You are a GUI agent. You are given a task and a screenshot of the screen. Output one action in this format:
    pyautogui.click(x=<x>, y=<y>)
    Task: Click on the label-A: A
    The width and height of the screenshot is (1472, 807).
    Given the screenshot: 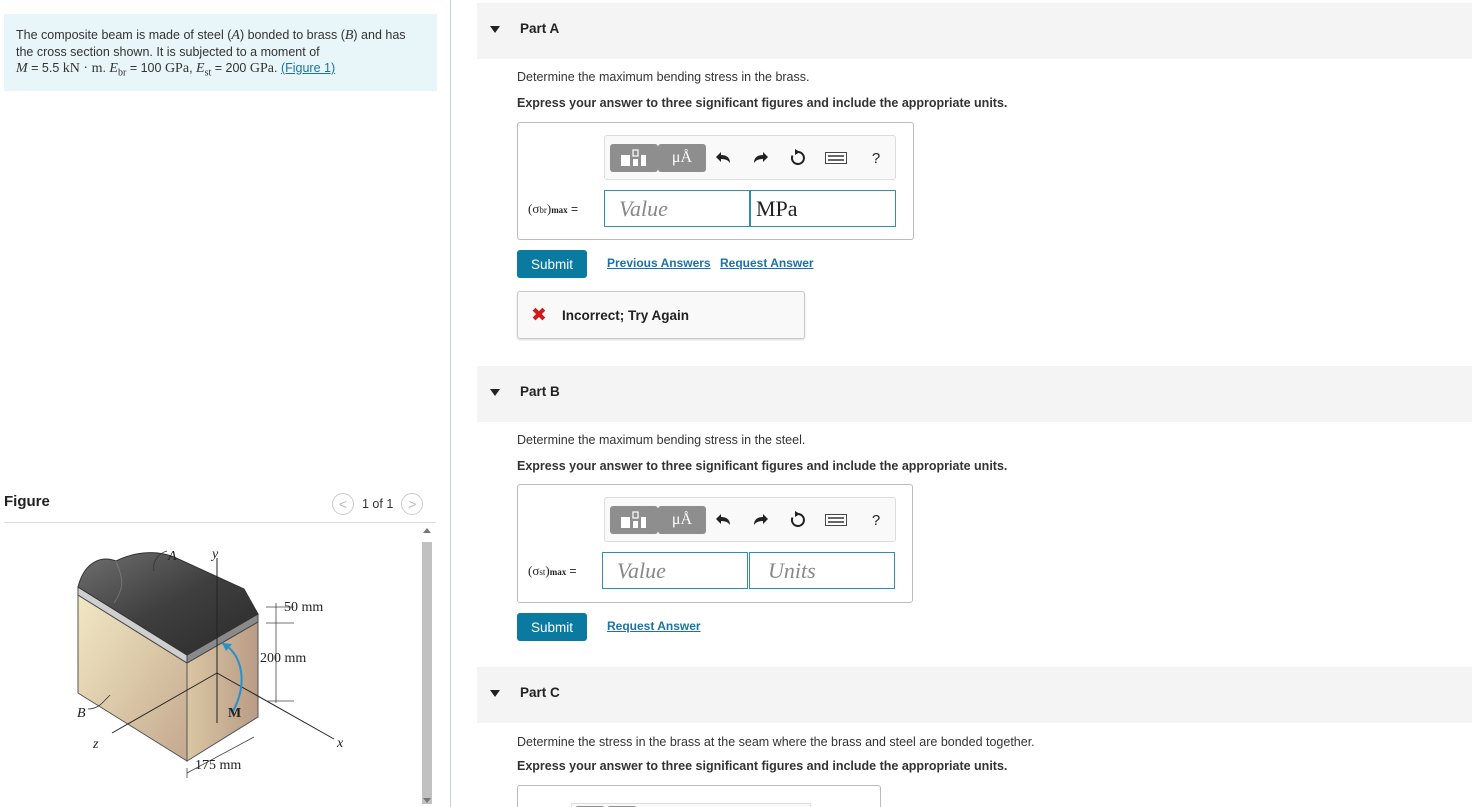 What is the action you would take?
    pyautogui.click(x=172, y=556)
    